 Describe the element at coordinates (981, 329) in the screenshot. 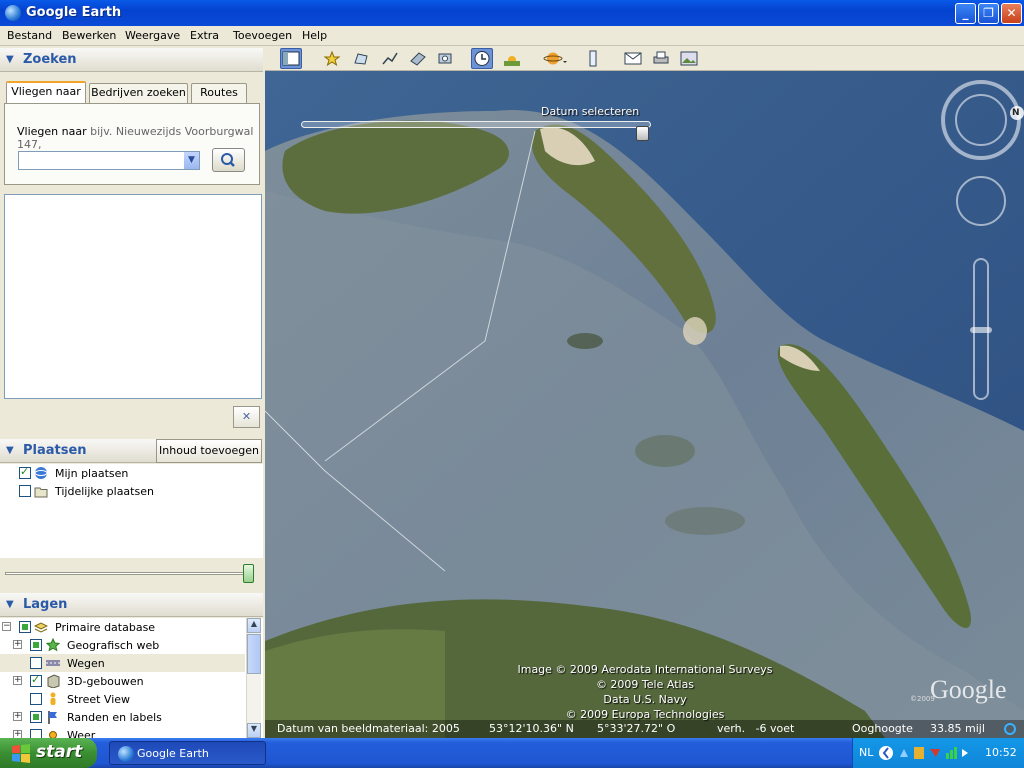

I see `zoom-slider` at that location.